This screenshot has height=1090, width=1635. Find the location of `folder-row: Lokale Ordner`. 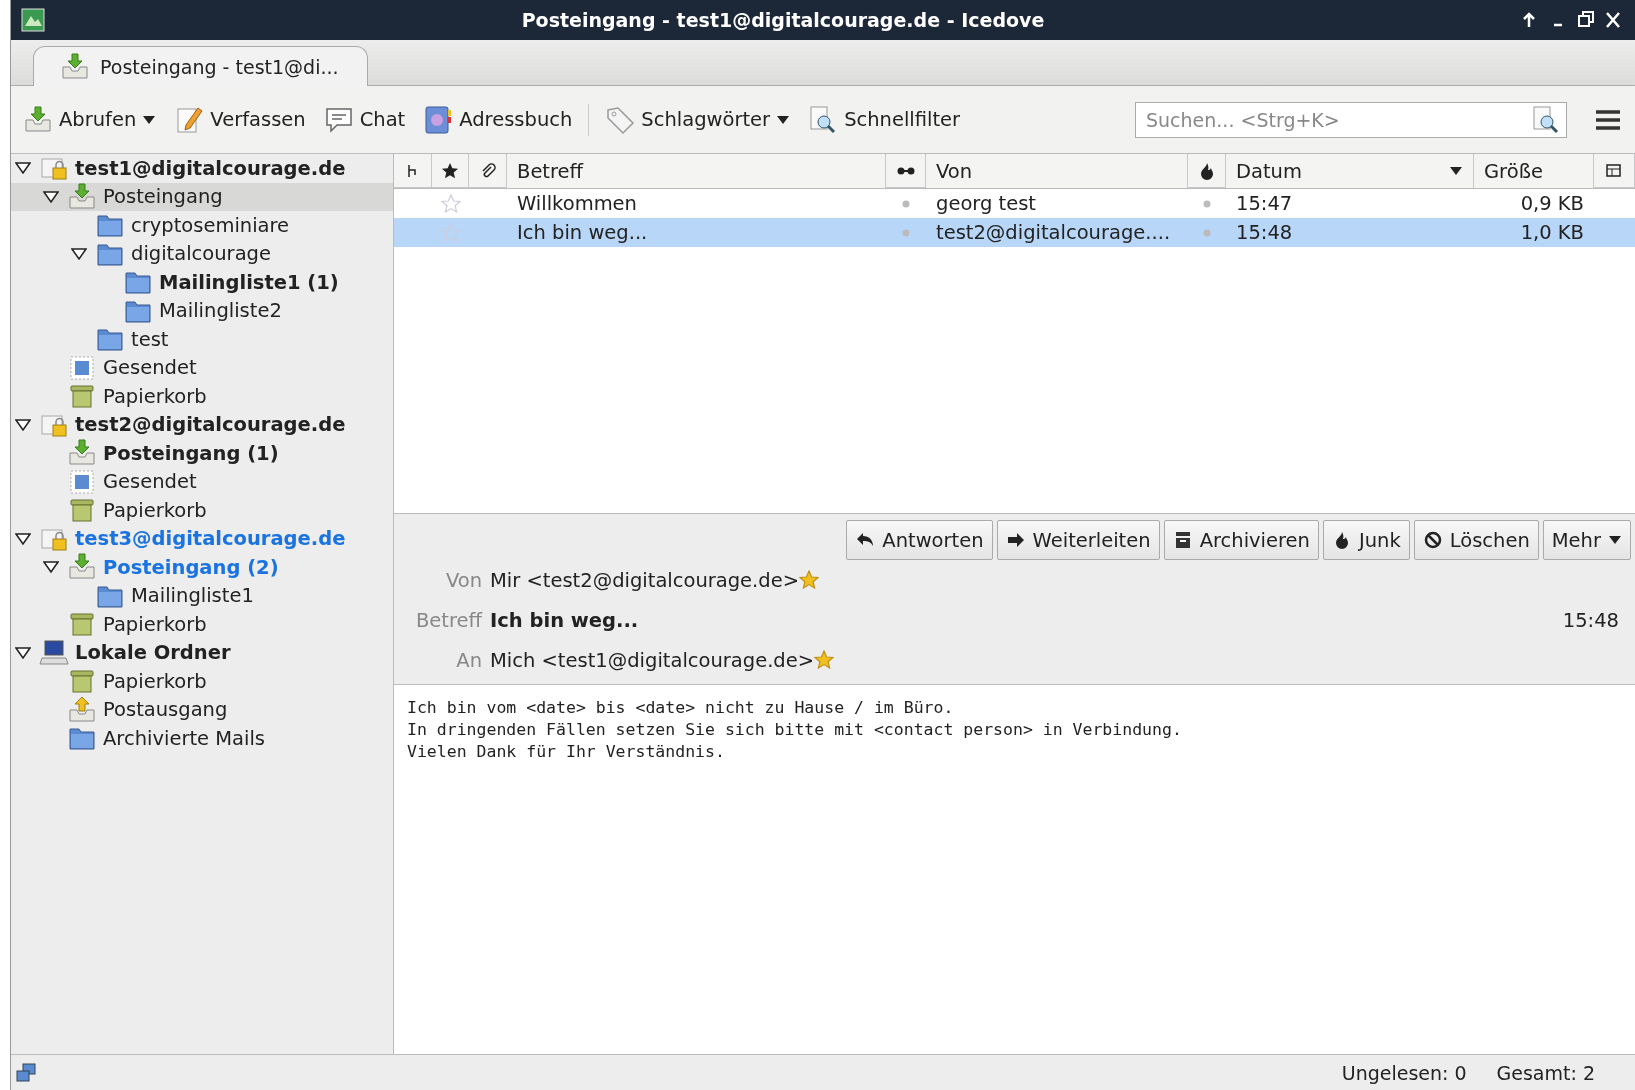

folder-row: Lokale Ordner is located at coordinates (202, 652).